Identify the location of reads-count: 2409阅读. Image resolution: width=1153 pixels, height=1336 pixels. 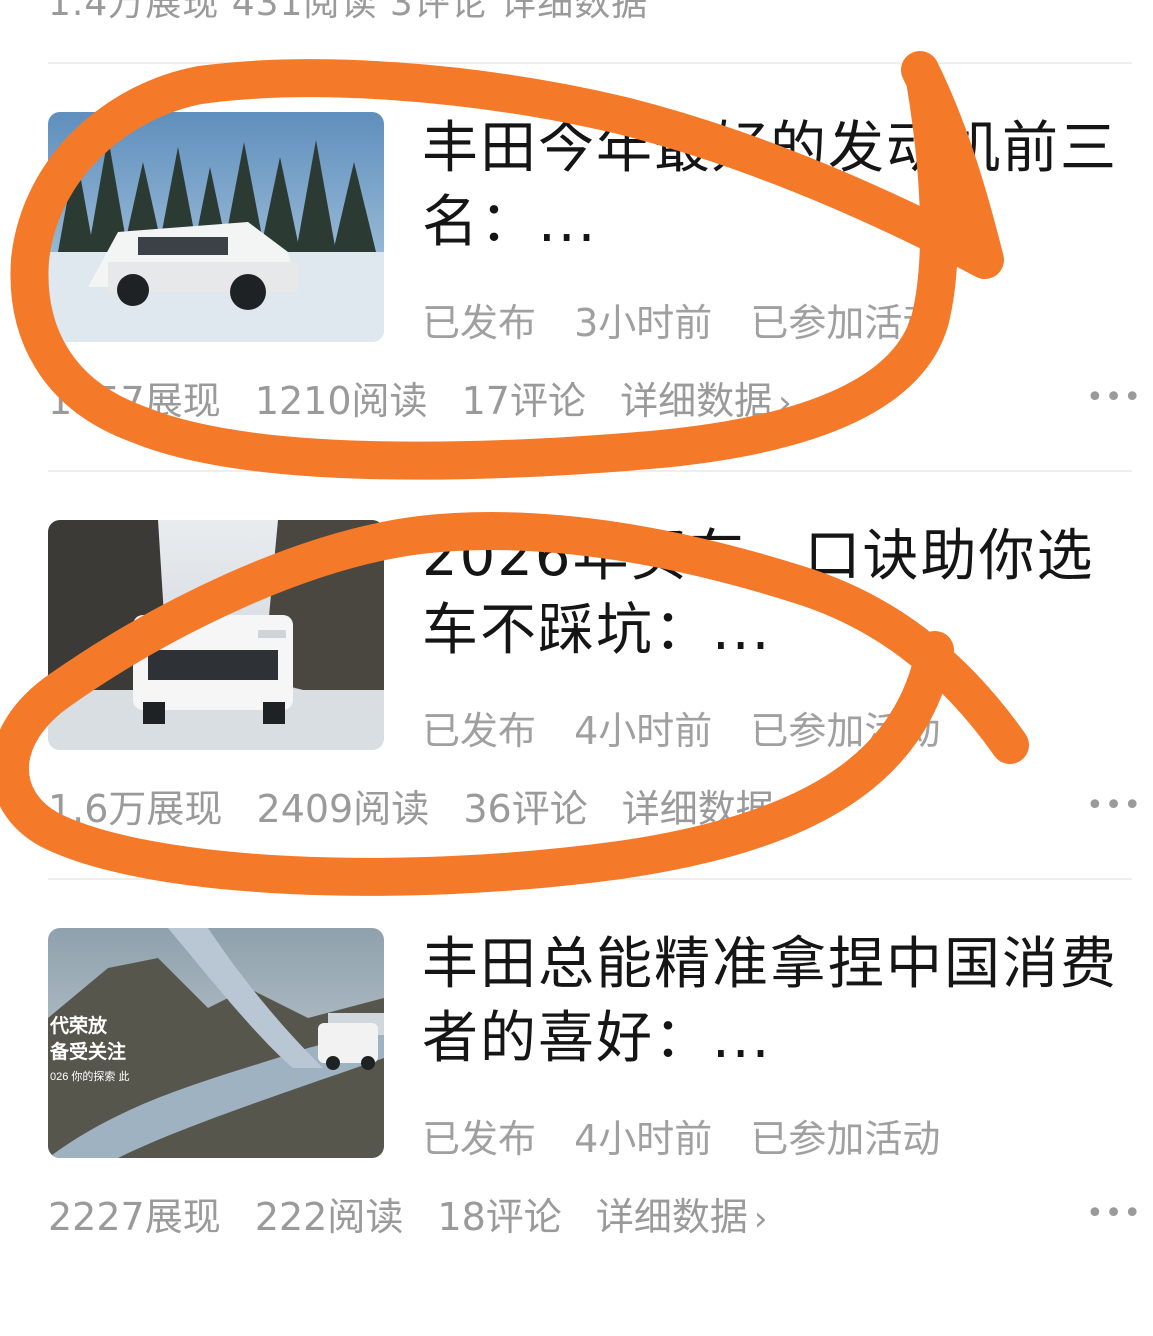
(343, 809).